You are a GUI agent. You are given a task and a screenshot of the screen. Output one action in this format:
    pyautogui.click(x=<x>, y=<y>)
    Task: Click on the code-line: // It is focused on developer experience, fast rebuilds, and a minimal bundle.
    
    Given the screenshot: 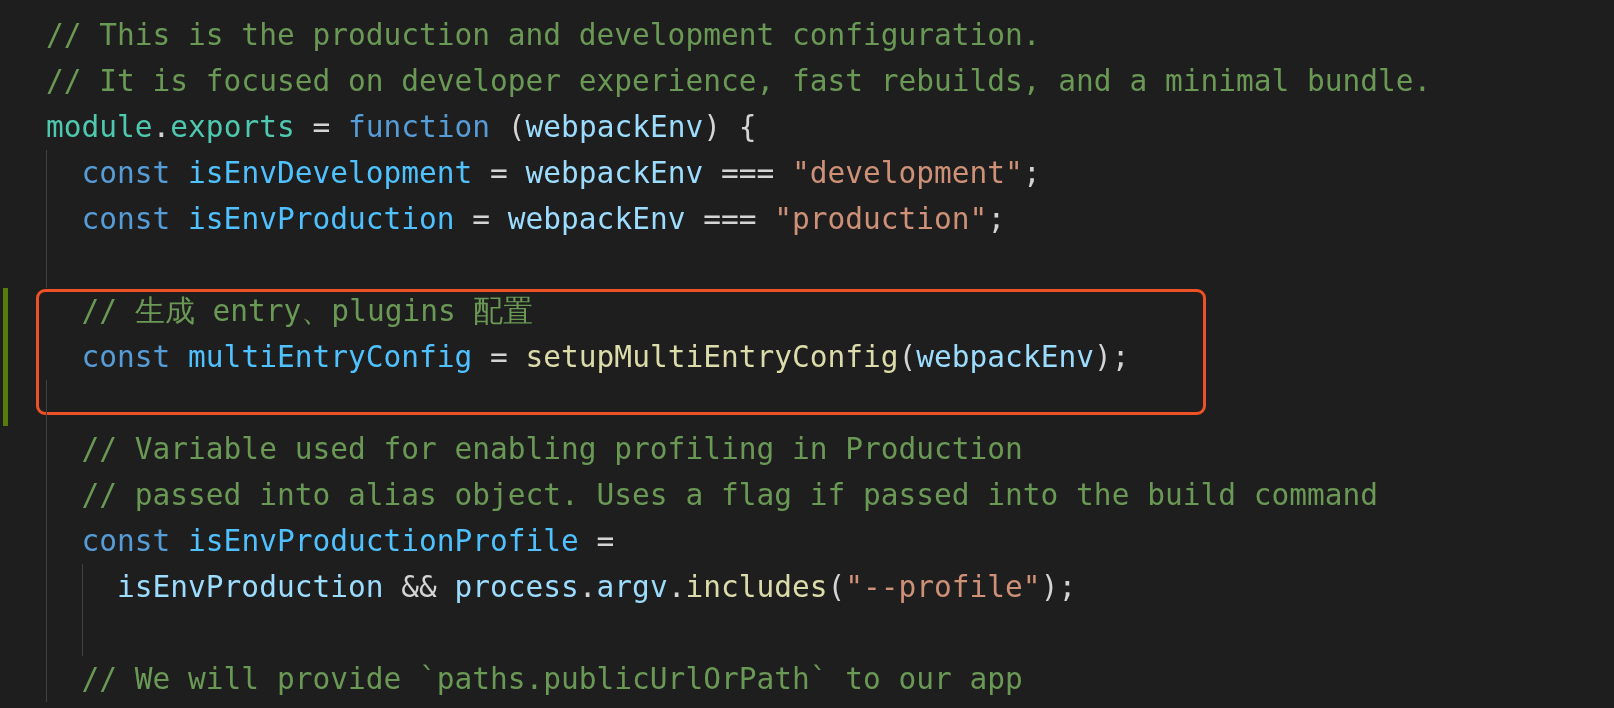 What is the action you would take?
    pyautogui.click(x=739, y=81)
    